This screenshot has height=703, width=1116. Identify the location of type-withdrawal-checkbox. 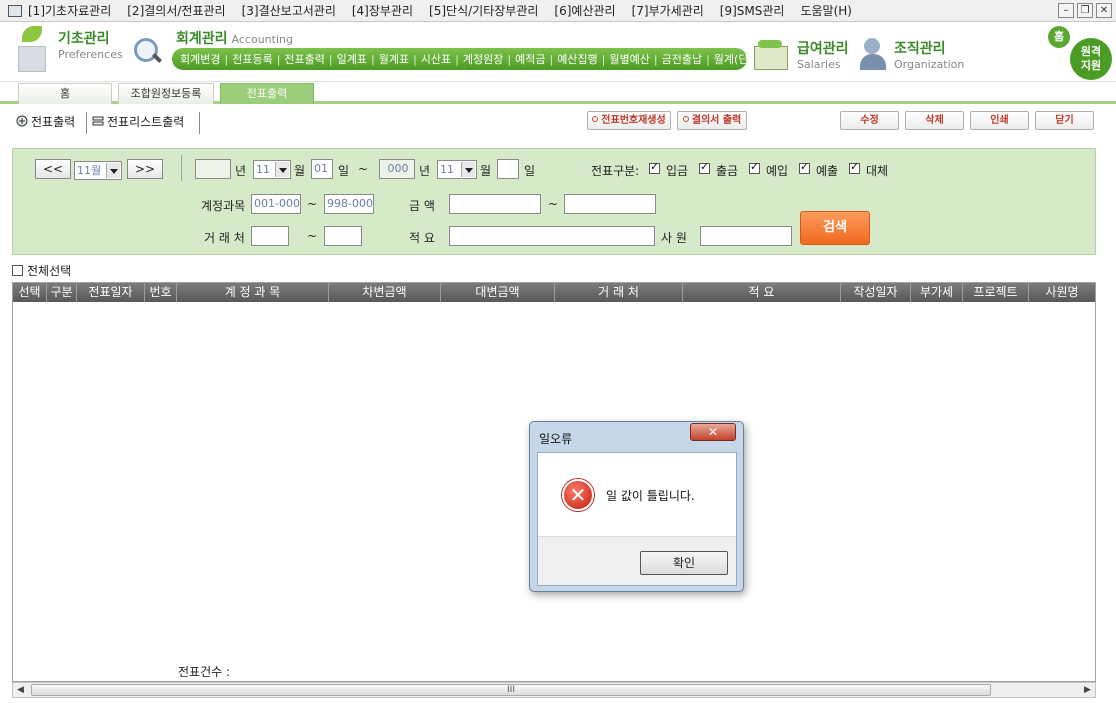
(704, 167).